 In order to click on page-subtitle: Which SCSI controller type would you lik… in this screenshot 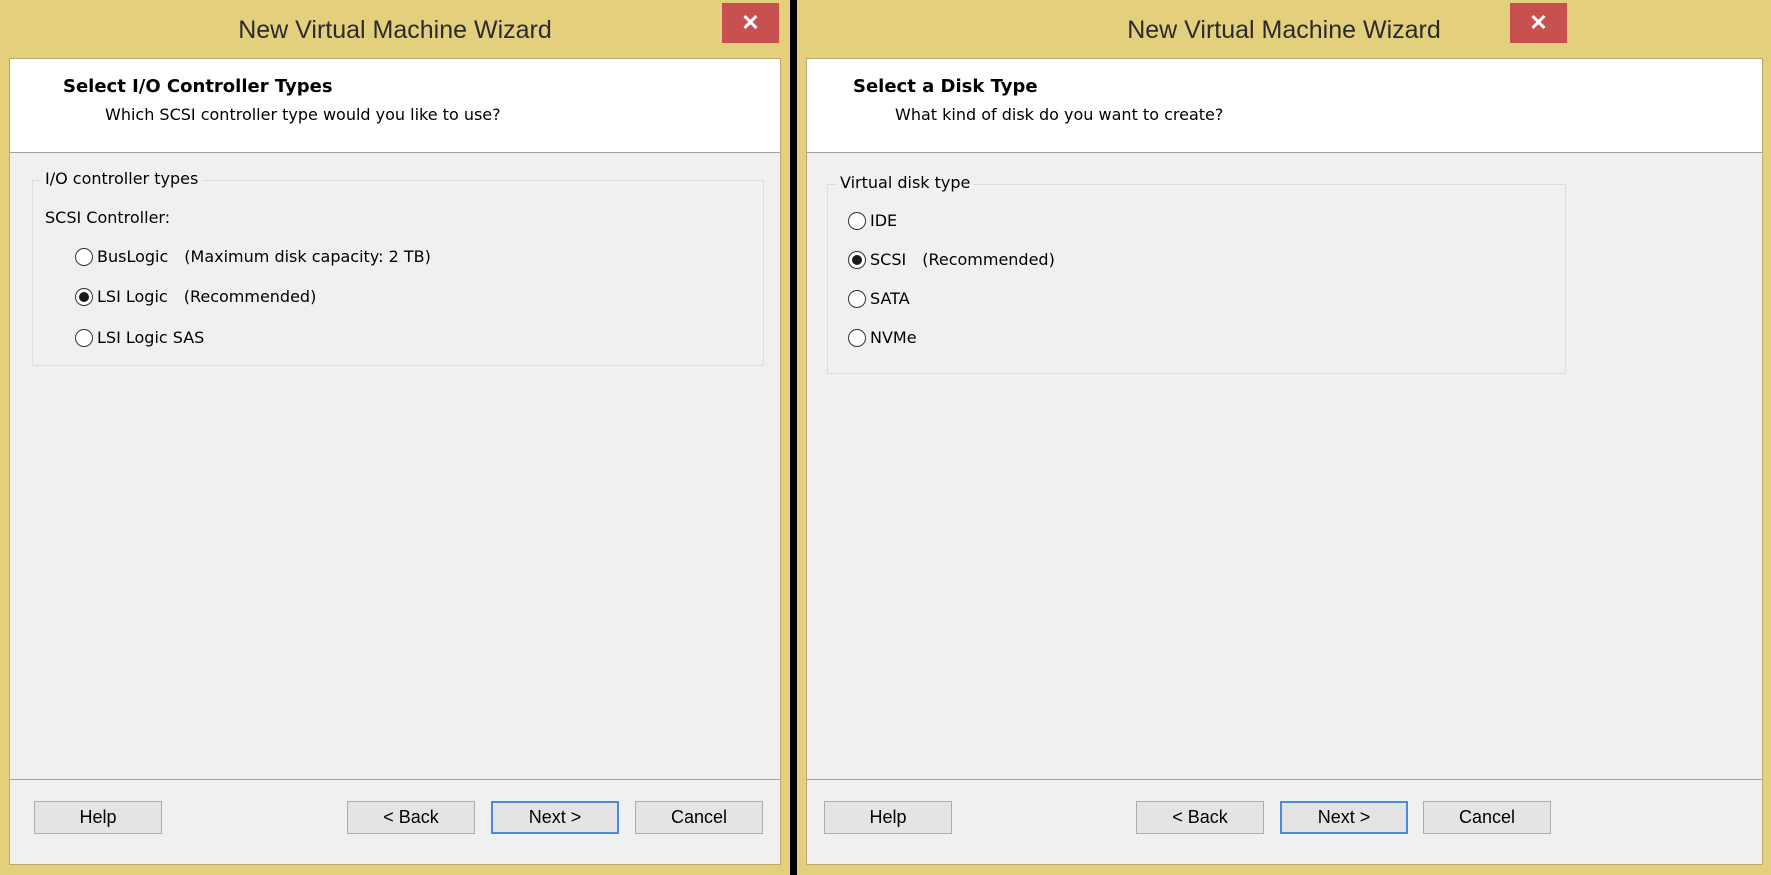, I will do `click(303, 114)`.